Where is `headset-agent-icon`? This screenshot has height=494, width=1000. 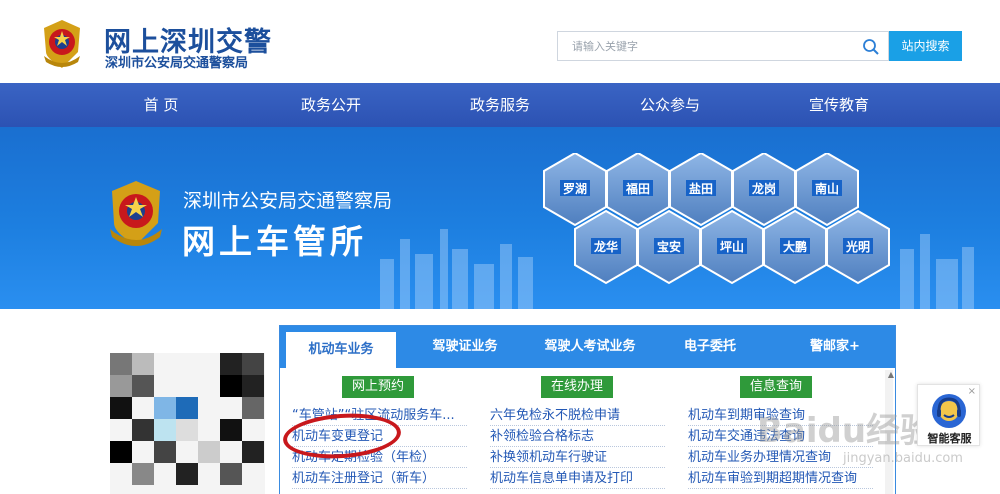
headset-agent-icon is located at coordinates (949, 411).